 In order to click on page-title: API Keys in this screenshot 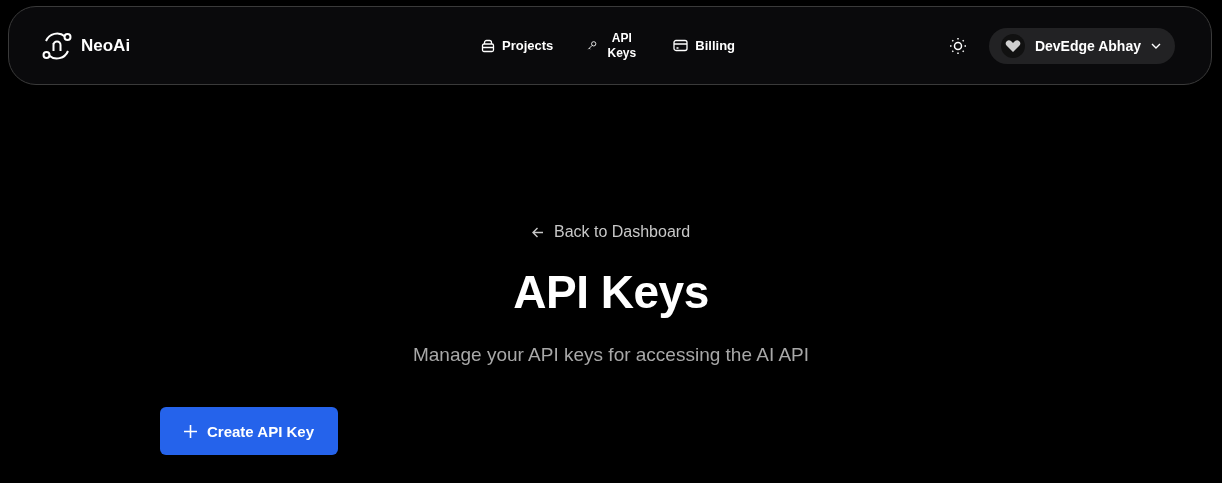, I will do `click(611, 292)`.